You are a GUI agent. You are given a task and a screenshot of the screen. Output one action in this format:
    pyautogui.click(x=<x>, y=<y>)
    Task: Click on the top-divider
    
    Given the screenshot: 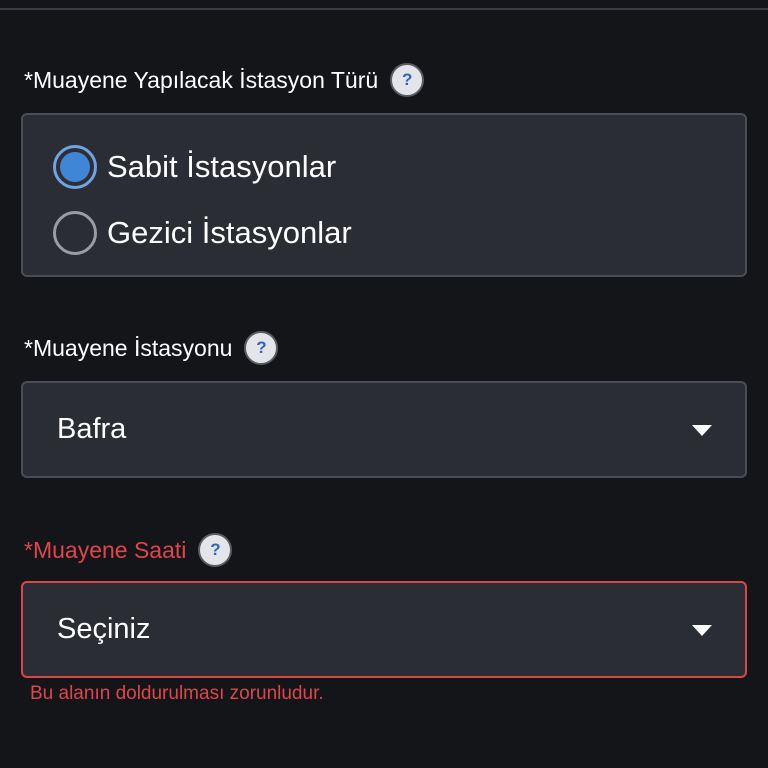 What is the action you would take?
    pyautogui.click(x=384, y=9)
    